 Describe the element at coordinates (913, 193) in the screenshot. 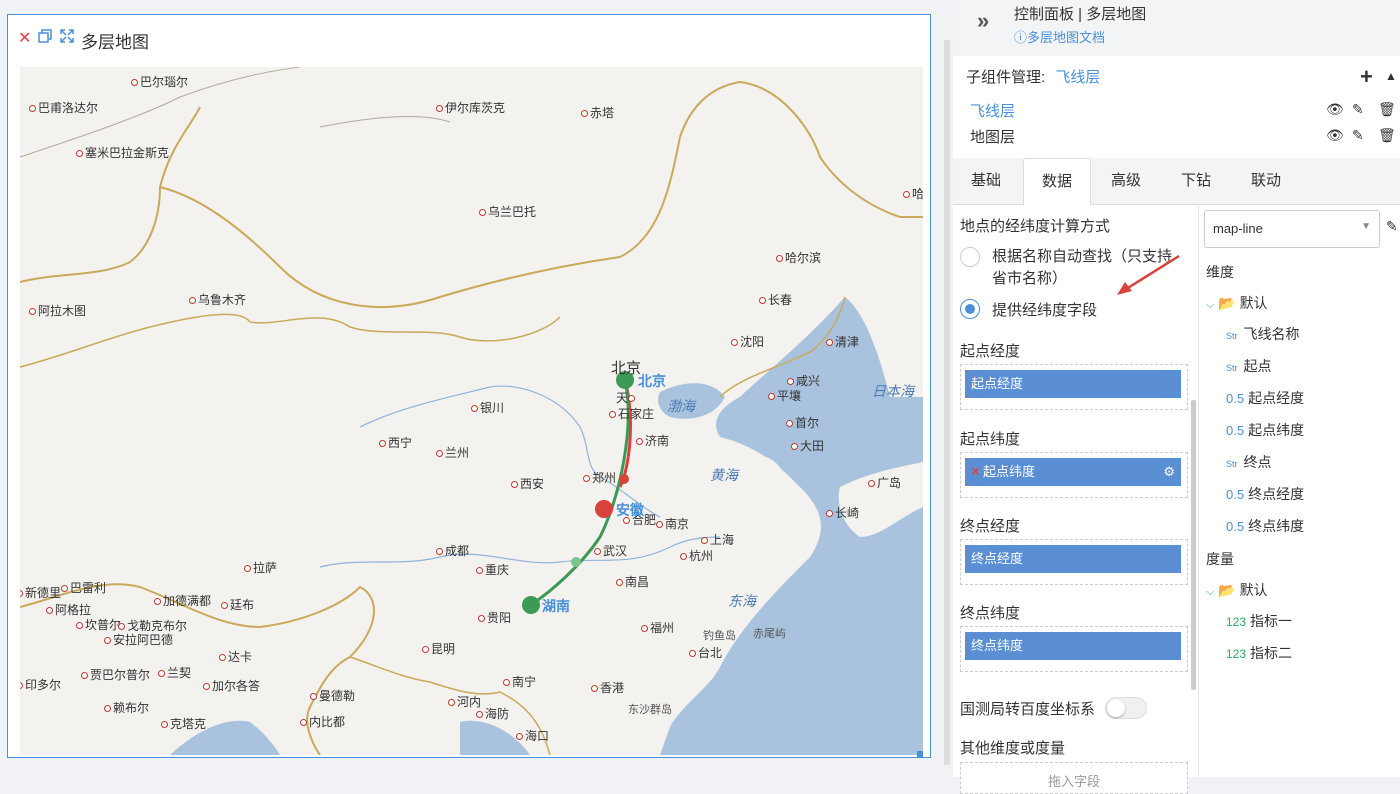

I see `city-label: 哈` at that location.